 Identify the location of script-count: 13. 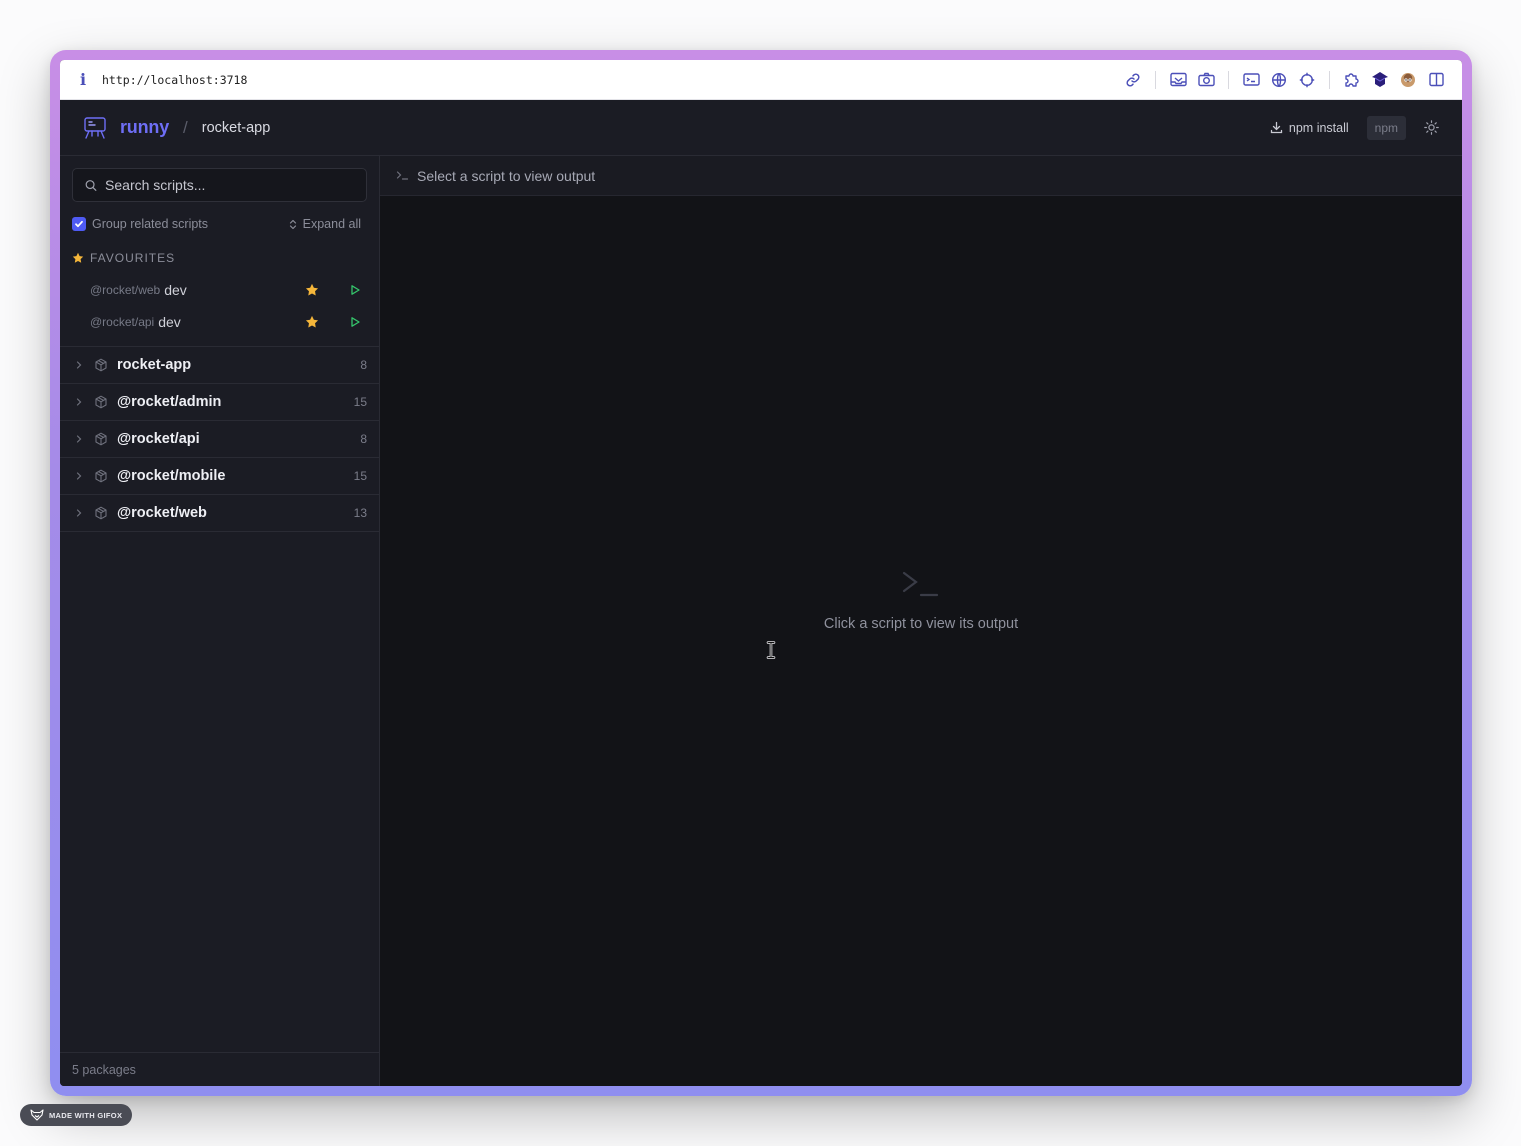
(360, 513).